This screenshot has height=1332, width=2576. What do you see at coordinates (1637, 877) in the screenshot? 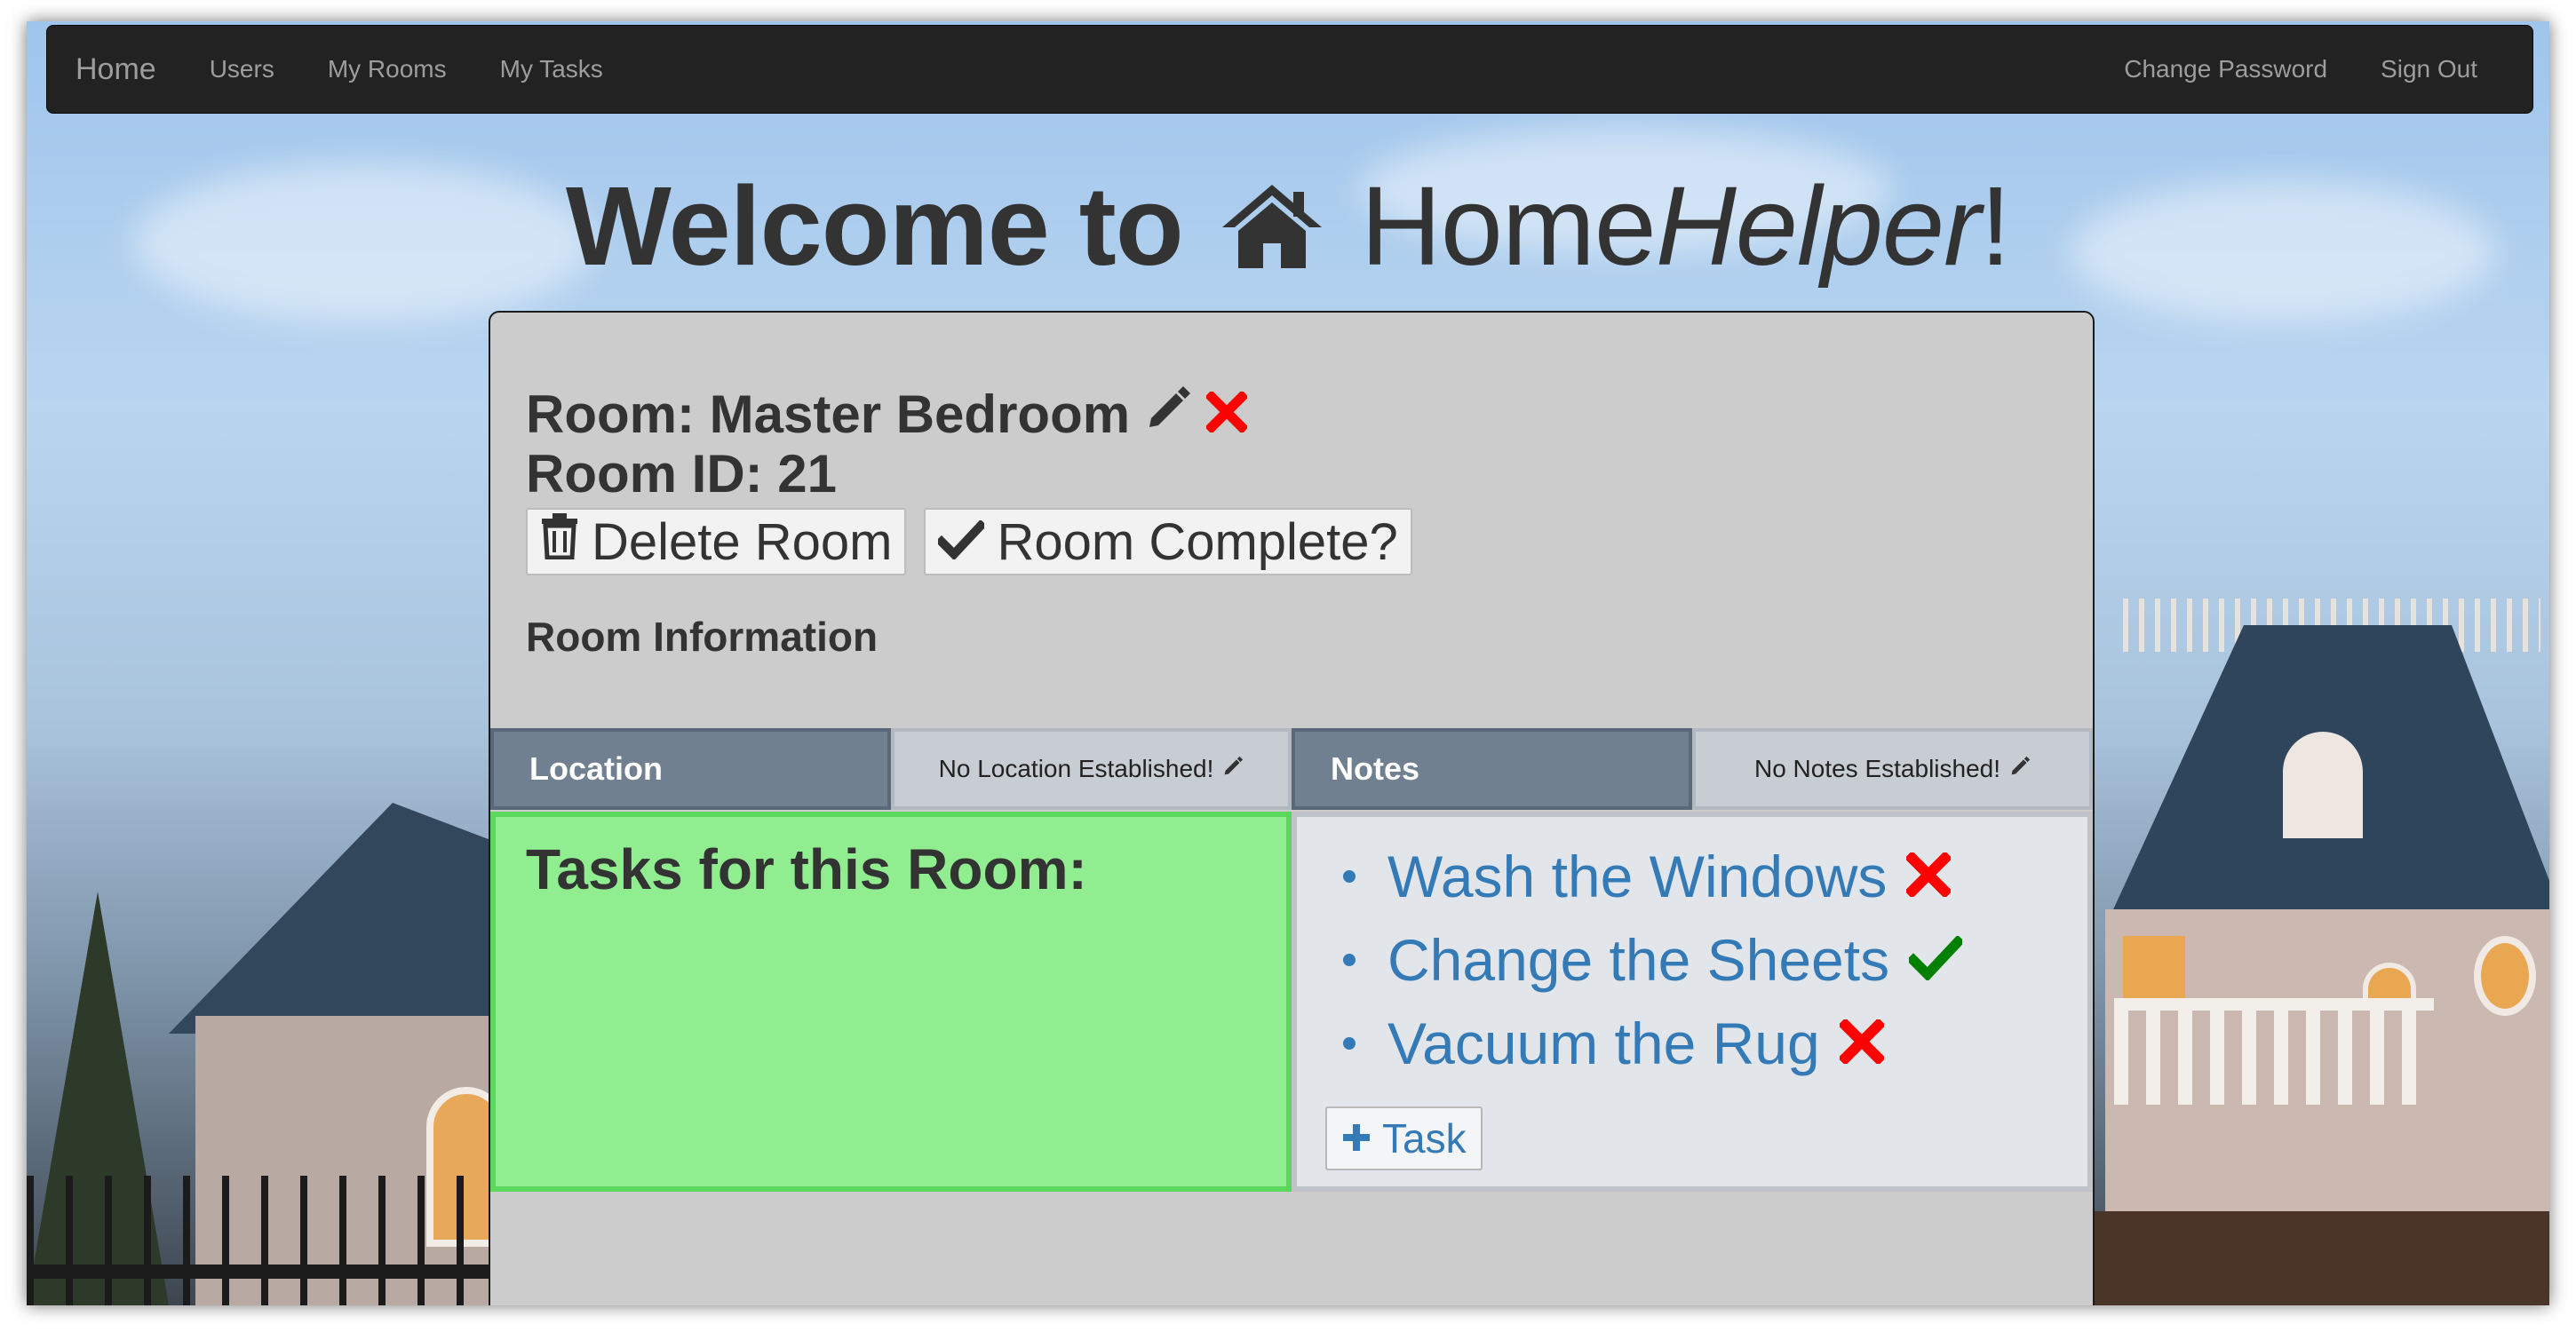
I see `task-link: Wash the Windows` at bounding box center [1637, 877].